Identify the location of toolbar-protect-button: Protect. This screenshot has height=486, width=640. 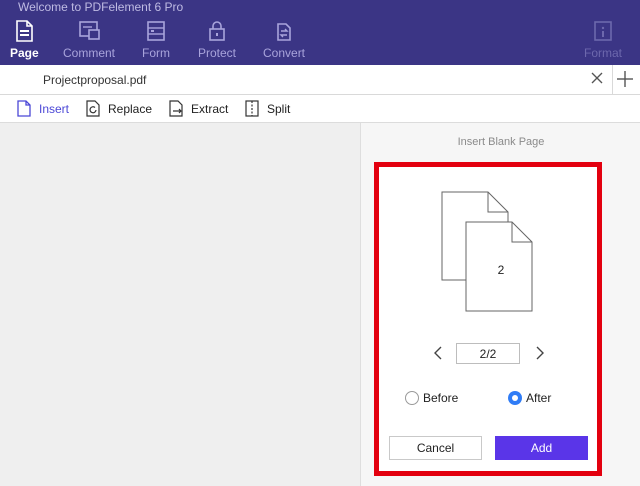
(217, 41).